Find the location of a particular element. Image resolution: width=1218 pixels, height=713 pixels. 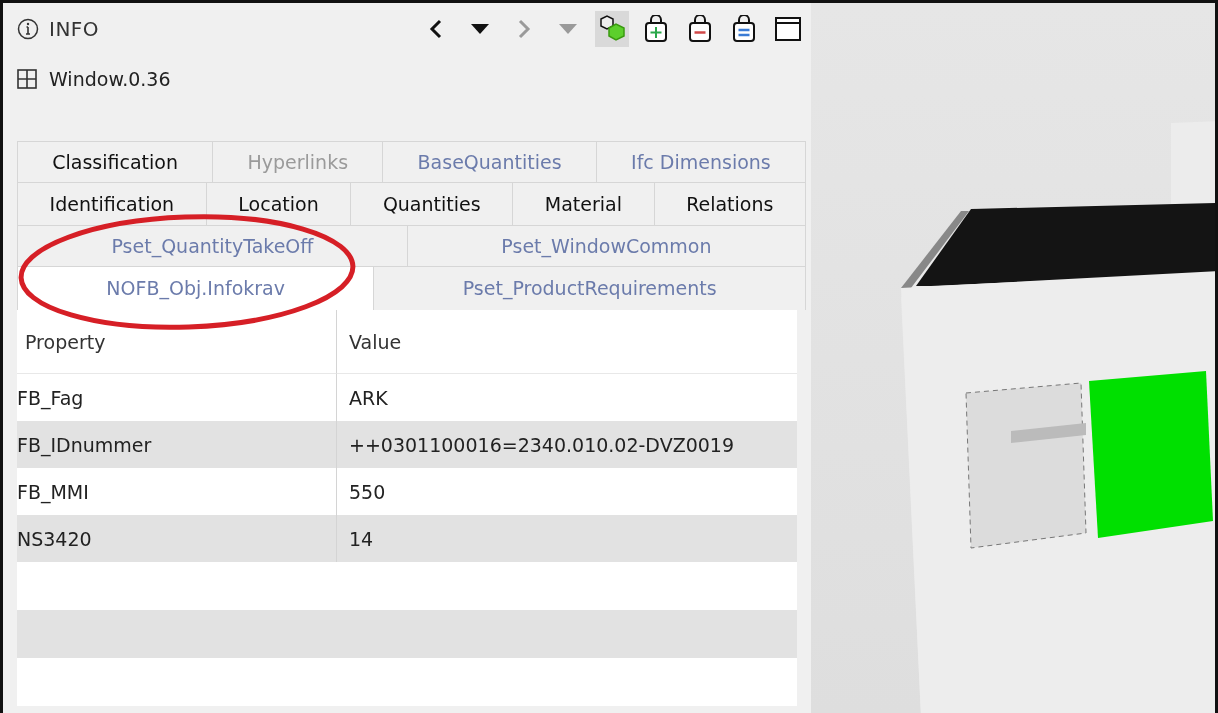

tab: Ifc Dimensions is located at coordinates (700, 161).